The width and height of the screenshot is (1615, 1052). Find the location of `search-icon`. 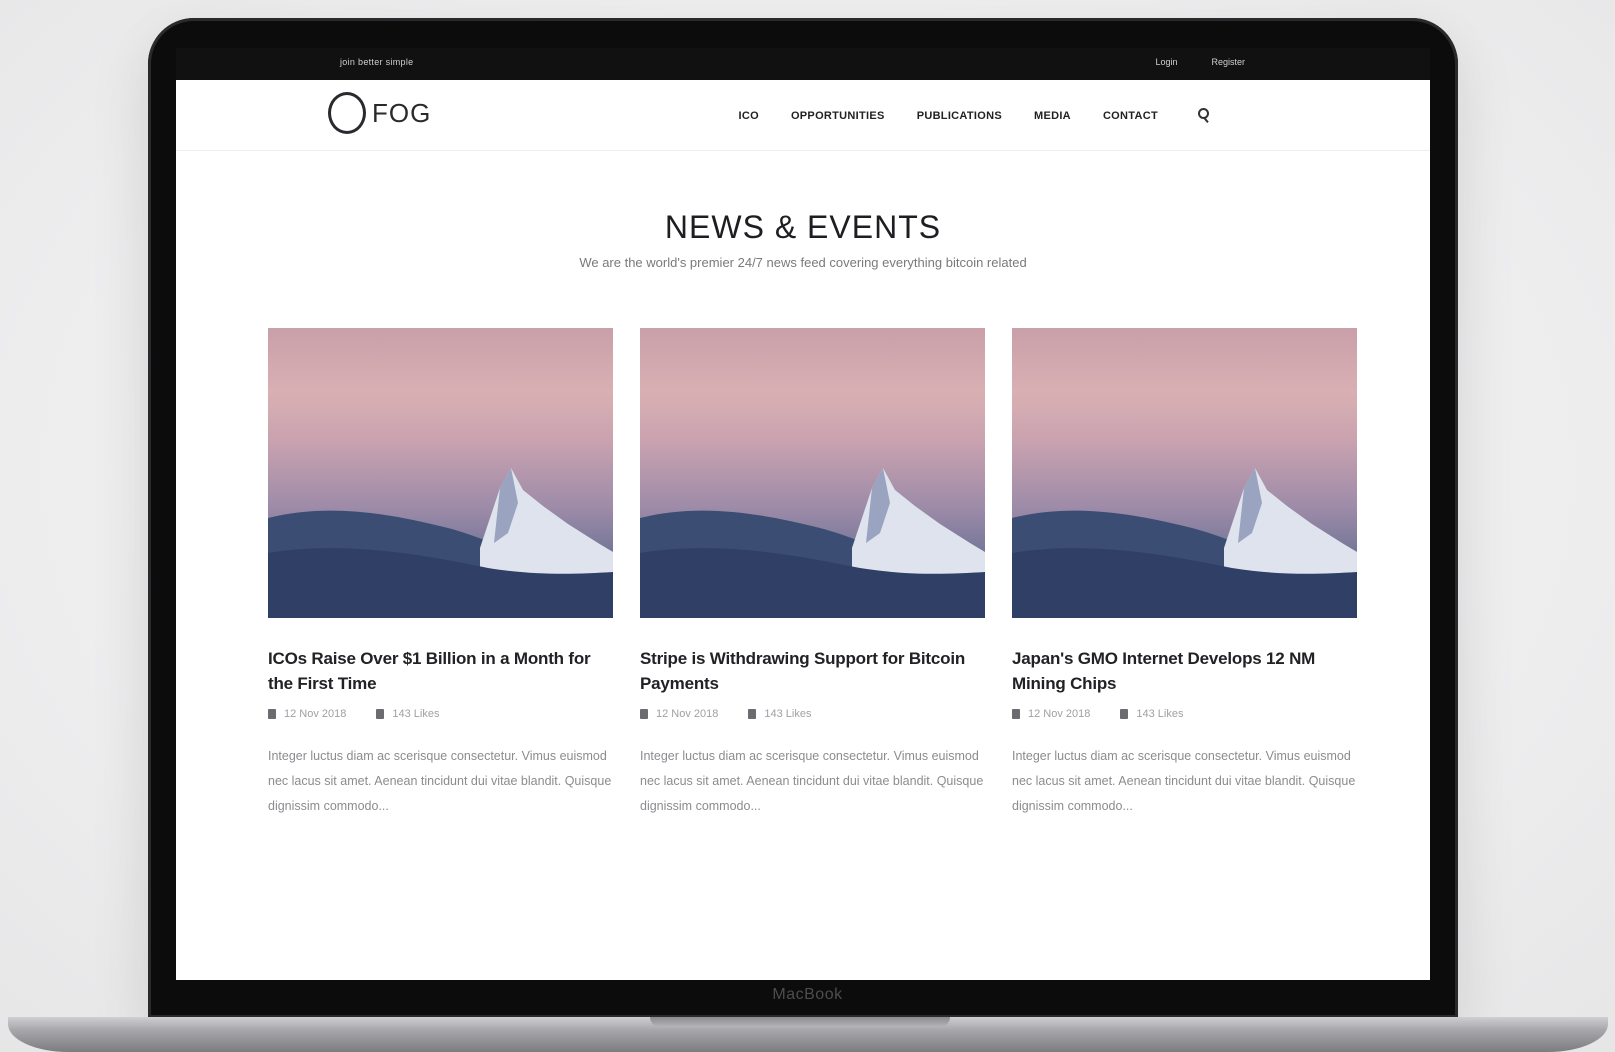

search-icon is located at coordinates (1202, 116).